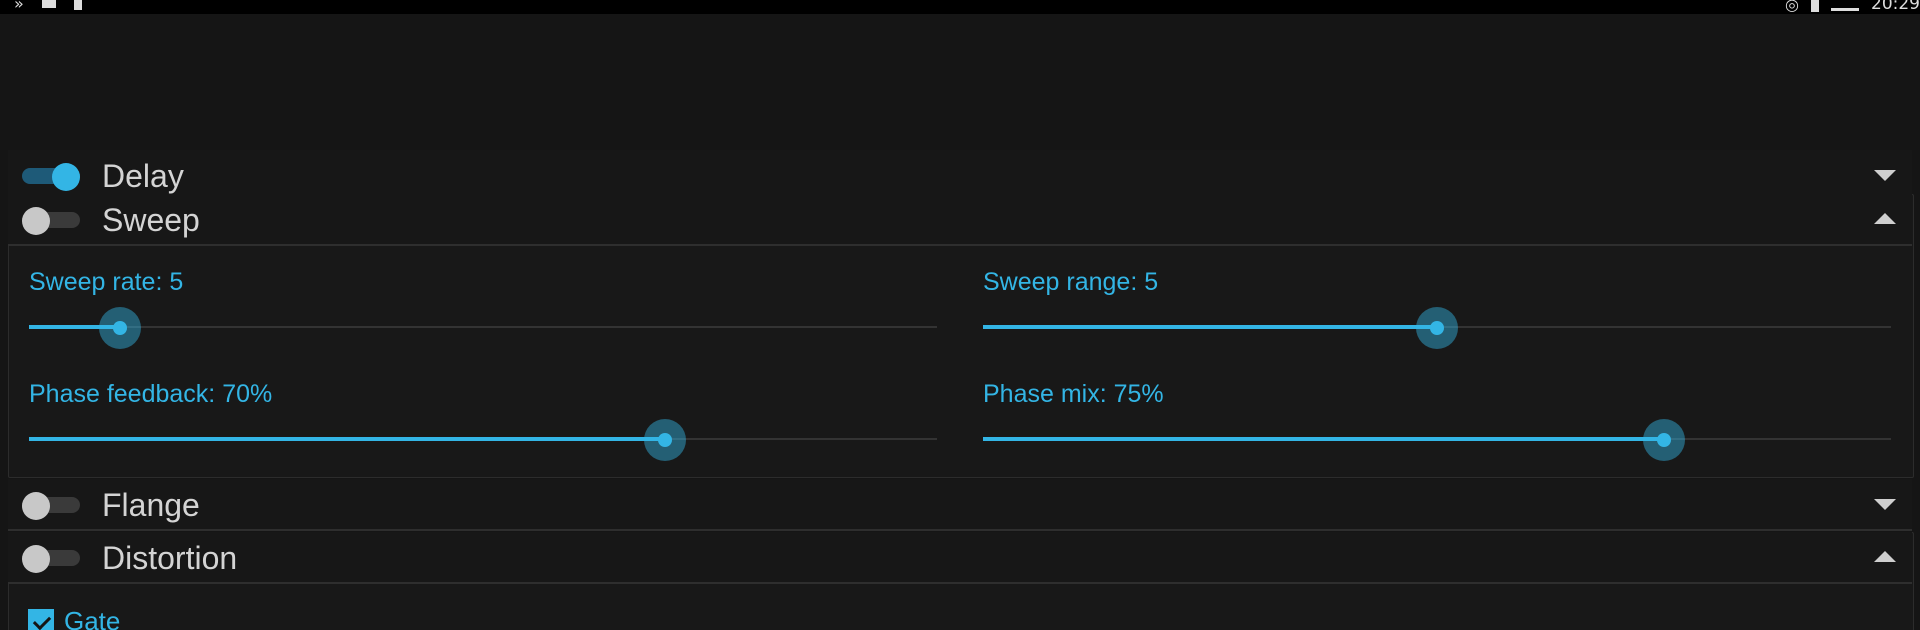 Image resolution: width=1920 pixels, height=630 pixels. What do you see at coordinates (51, 177) in the screenshot?
I see `delay-toggle` at bounding box center [51, 177].